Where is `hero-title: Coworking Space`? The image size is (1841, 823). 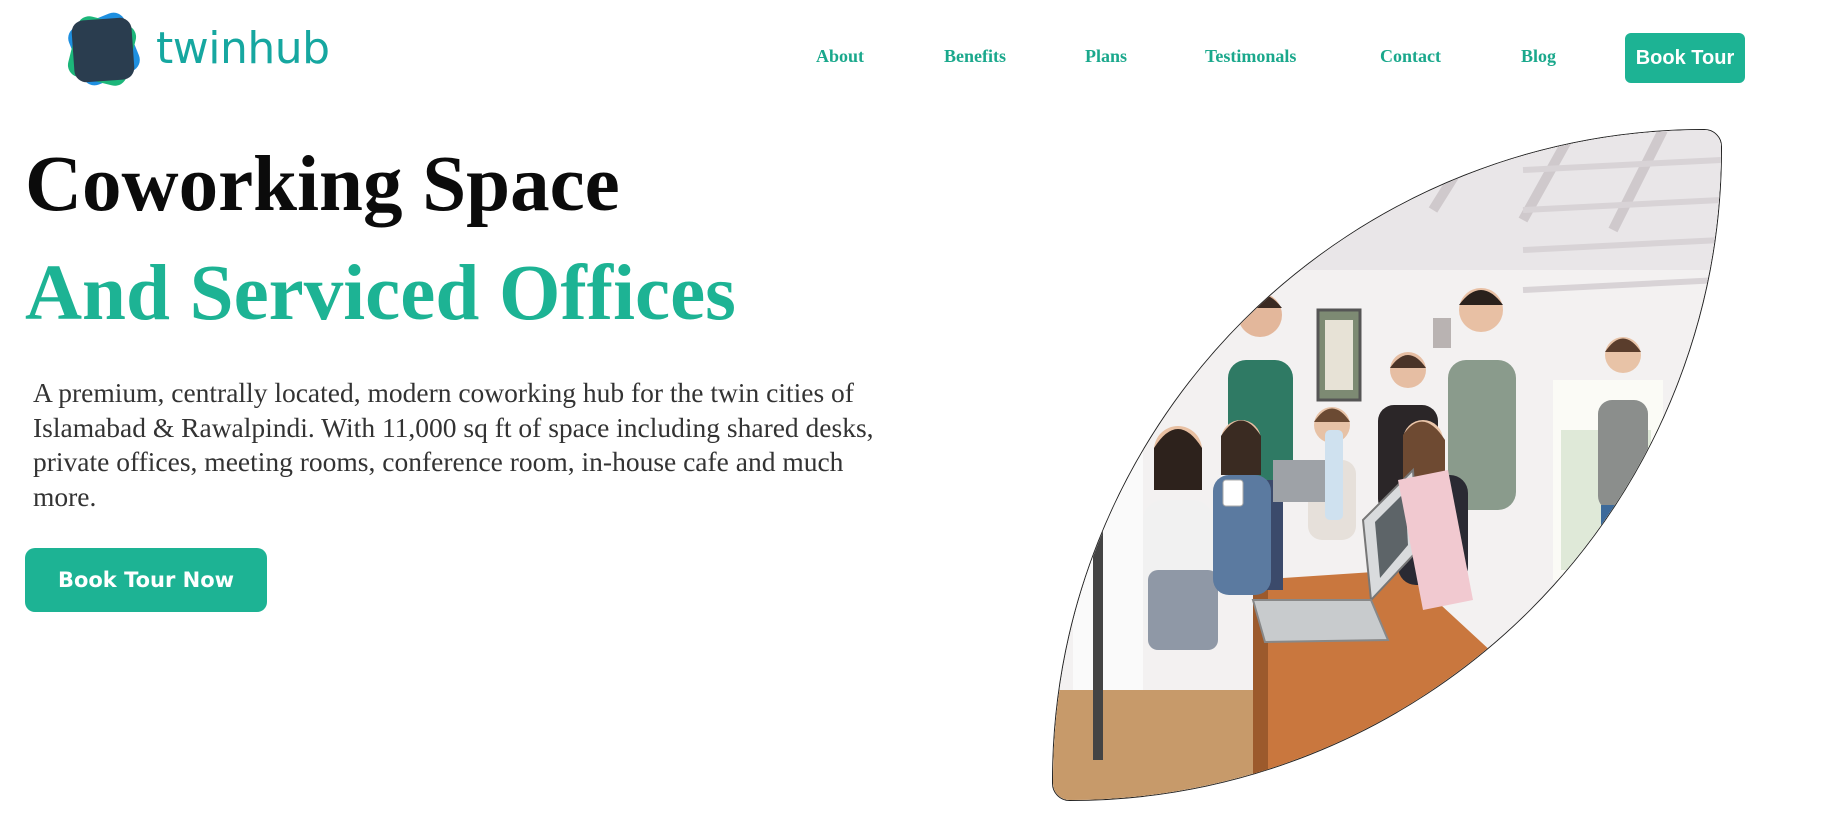 hero-title: Coworking Space is located at coordinates (322, 184).